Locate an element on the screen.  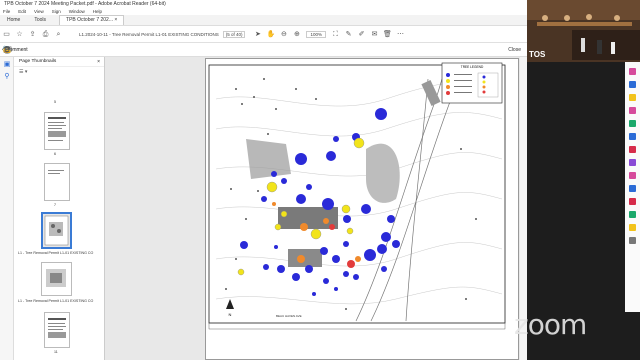
tab-document: TPB October 7 202... × is located at coordinates (92, 20).